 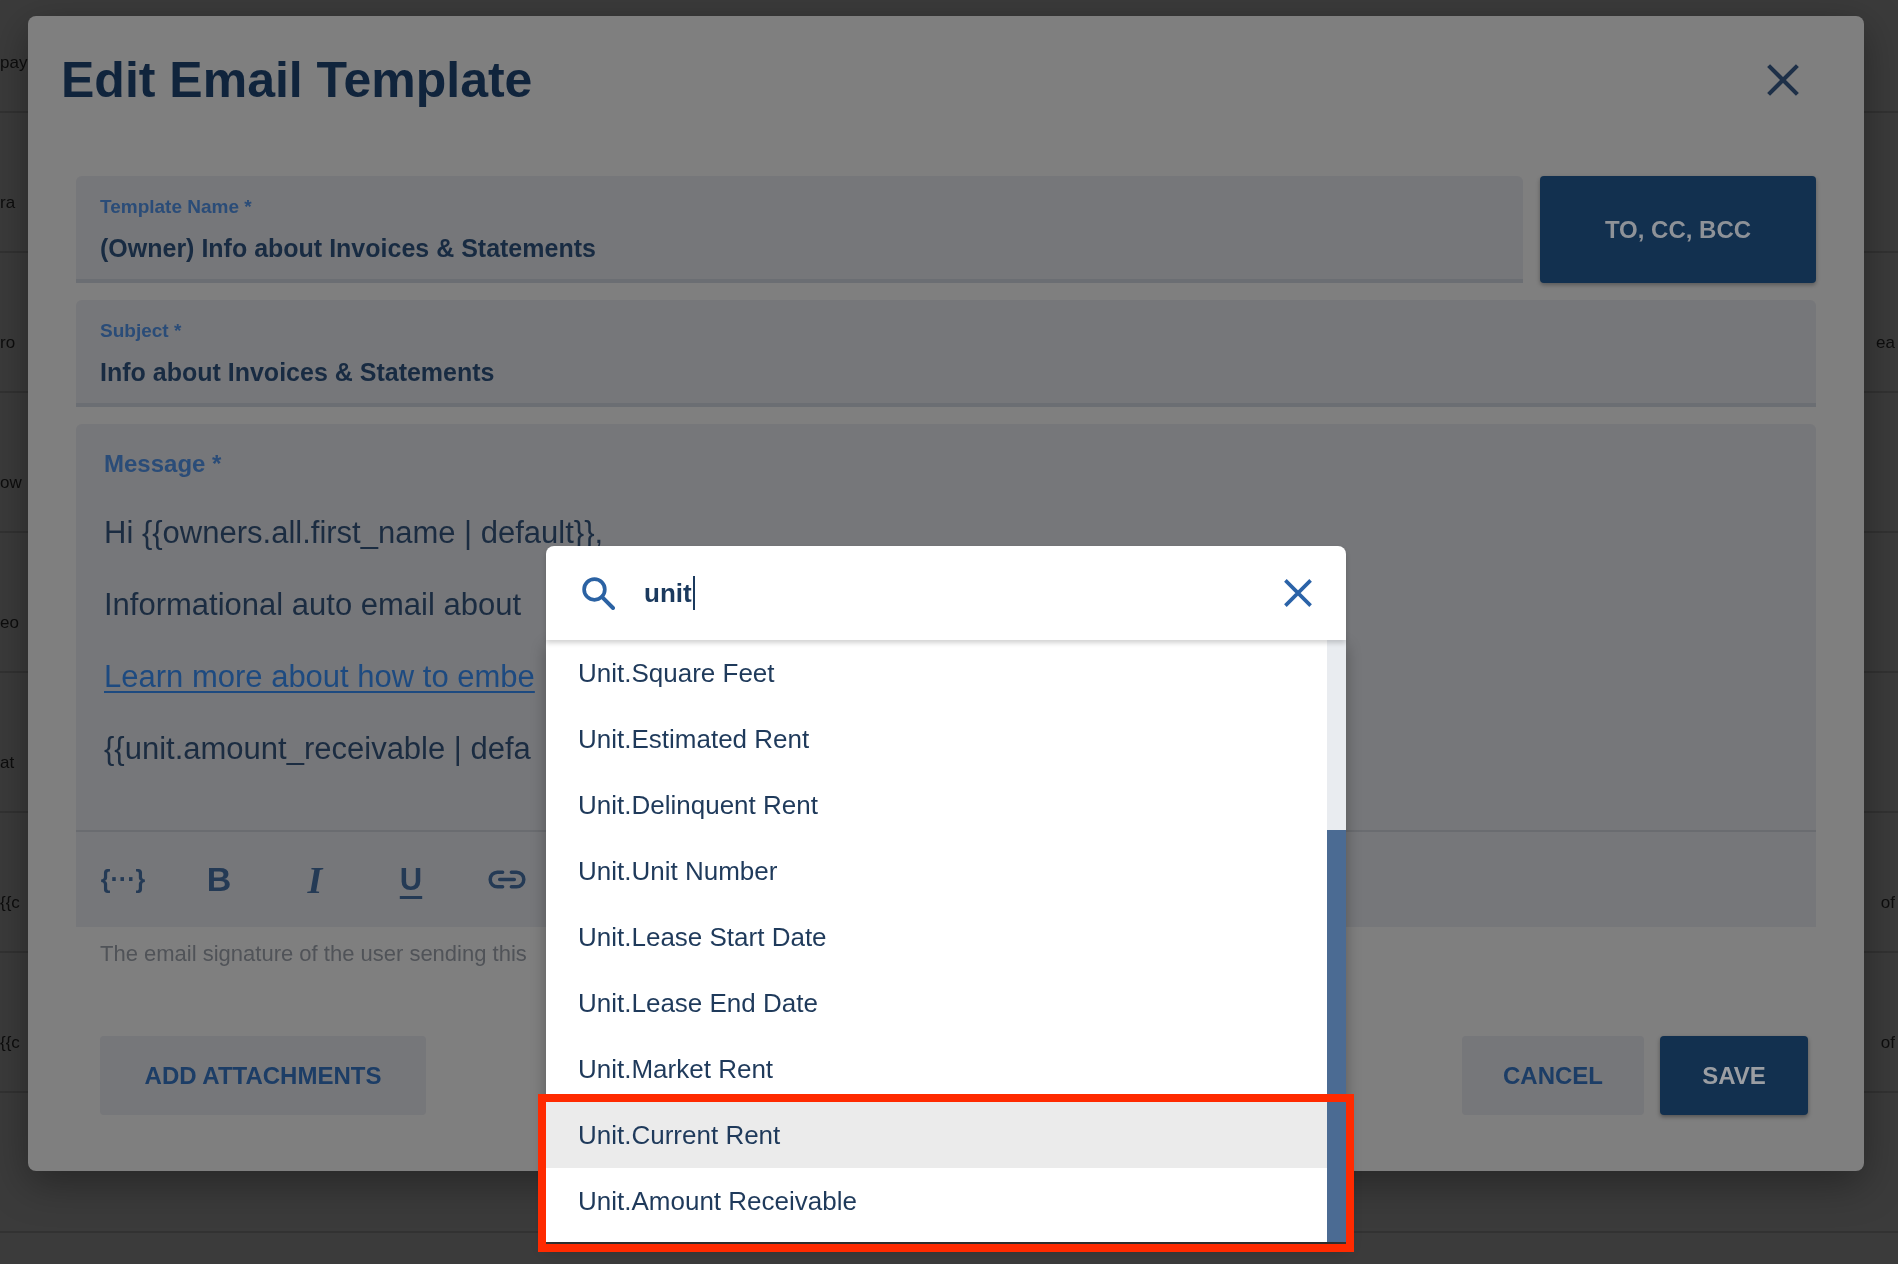 What do you see at coordinates (163, 464) in the screenshot?
I see `field-label: Message *` at bounding box center [163, 464].